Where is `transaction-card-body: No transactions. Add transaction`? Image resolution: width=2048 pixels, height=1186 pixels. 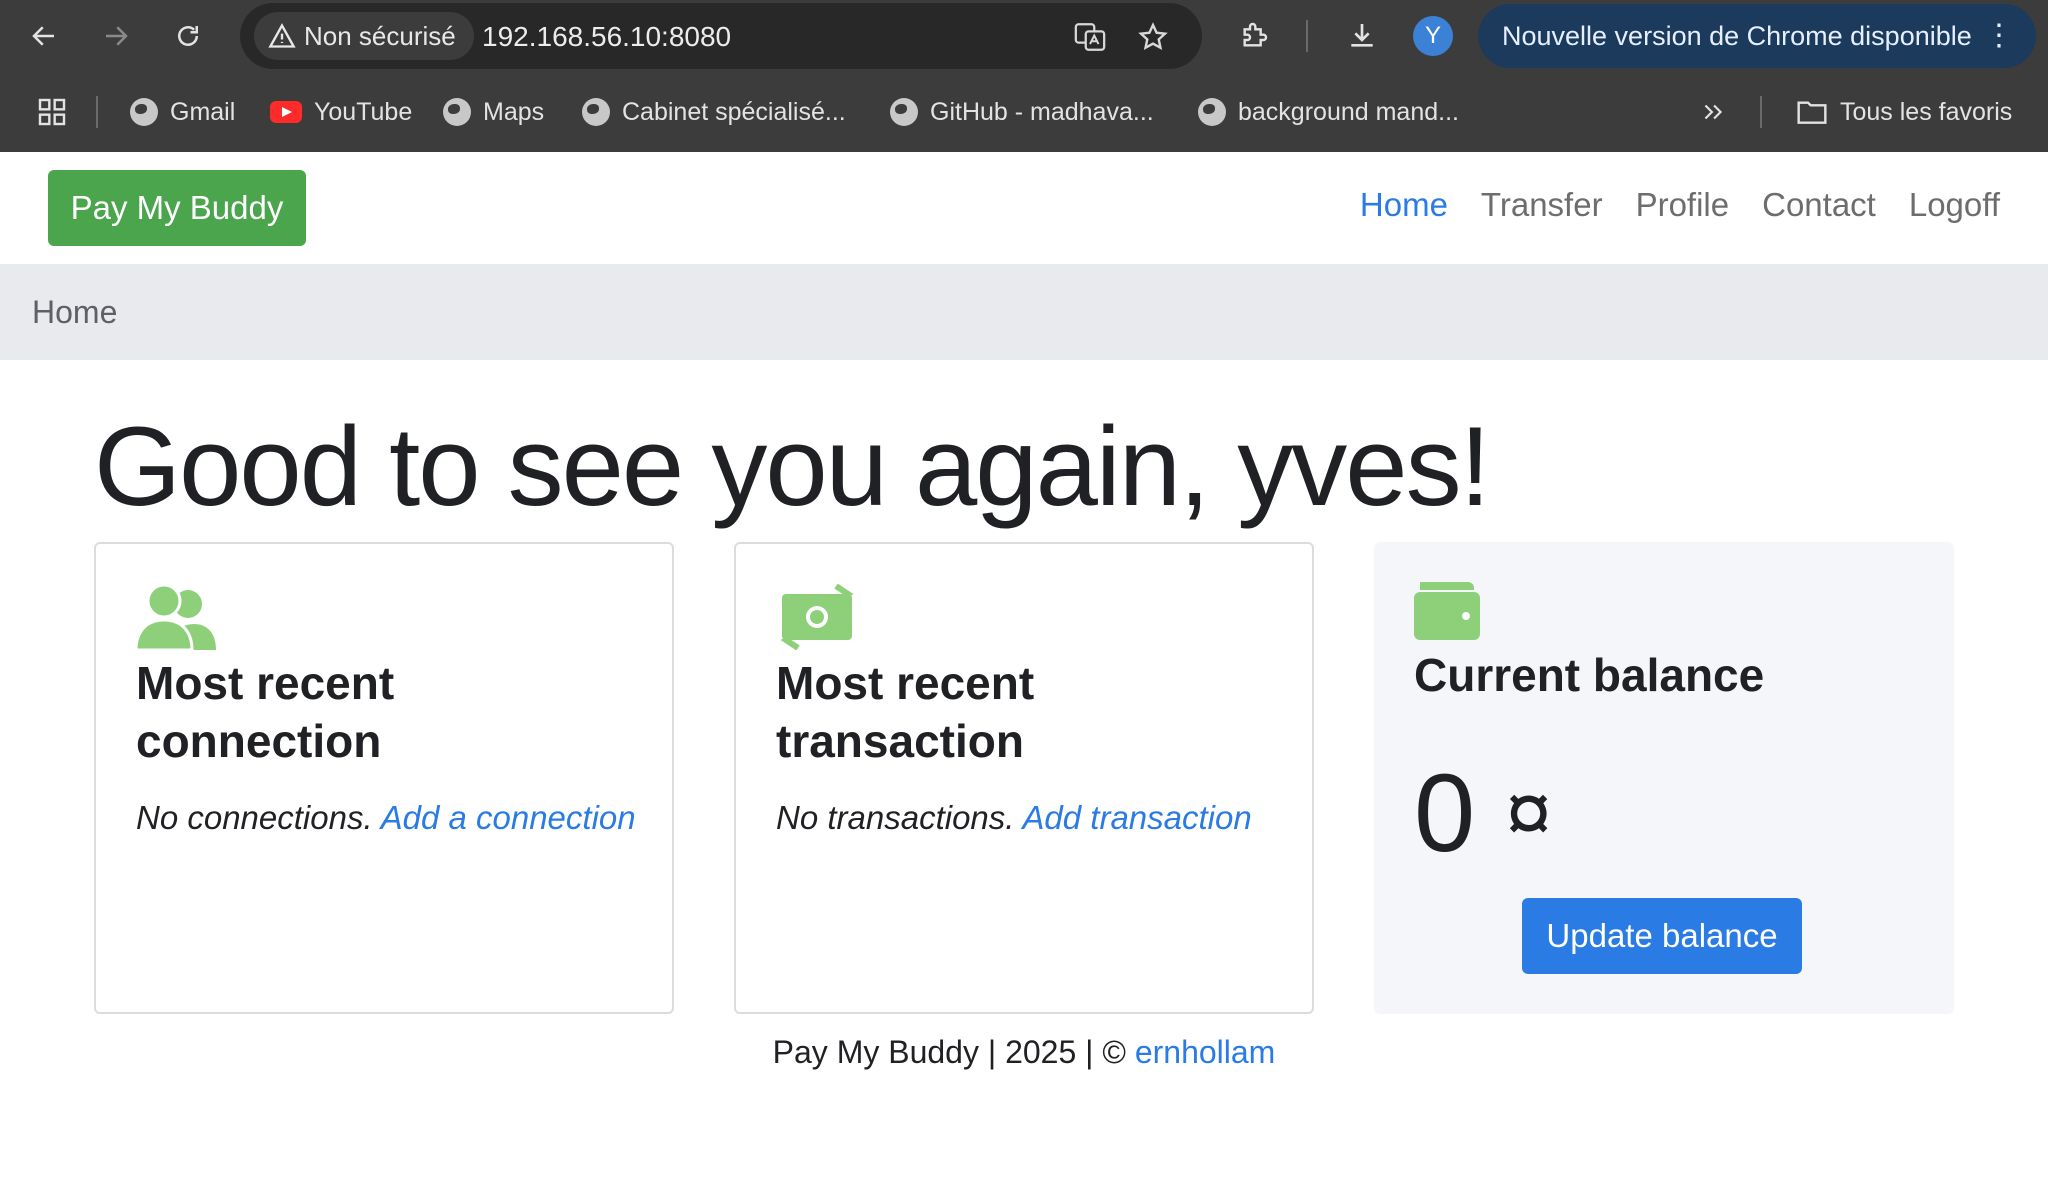
transaction-card-body: No transactions. Add transaction is located at coordinates (1026, 818).